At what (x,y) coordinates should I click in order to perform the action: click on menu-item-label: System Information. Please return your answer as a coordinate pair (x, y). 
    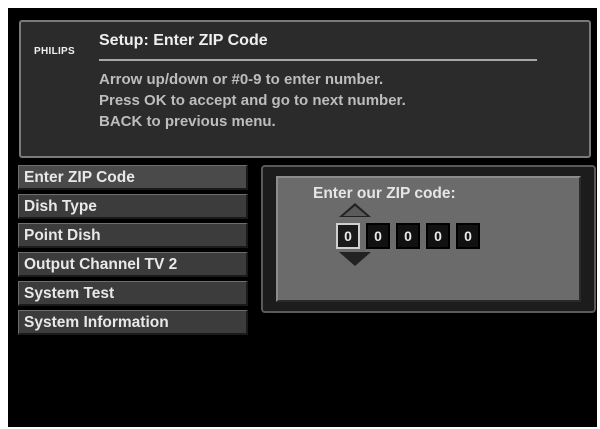
    Looking at the image, I should click on (96, 322).